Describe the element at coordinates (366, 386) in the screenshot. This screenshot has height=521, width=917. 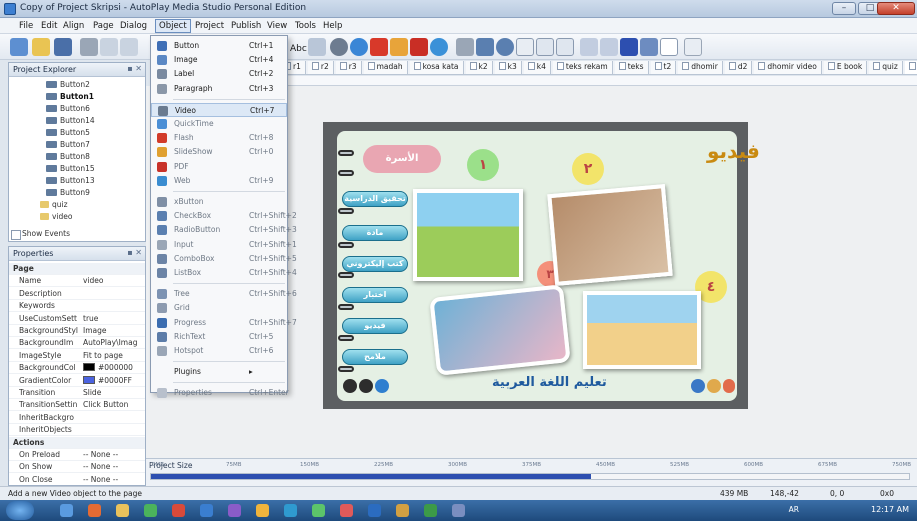
I see `next-arrow-icon` at that location.